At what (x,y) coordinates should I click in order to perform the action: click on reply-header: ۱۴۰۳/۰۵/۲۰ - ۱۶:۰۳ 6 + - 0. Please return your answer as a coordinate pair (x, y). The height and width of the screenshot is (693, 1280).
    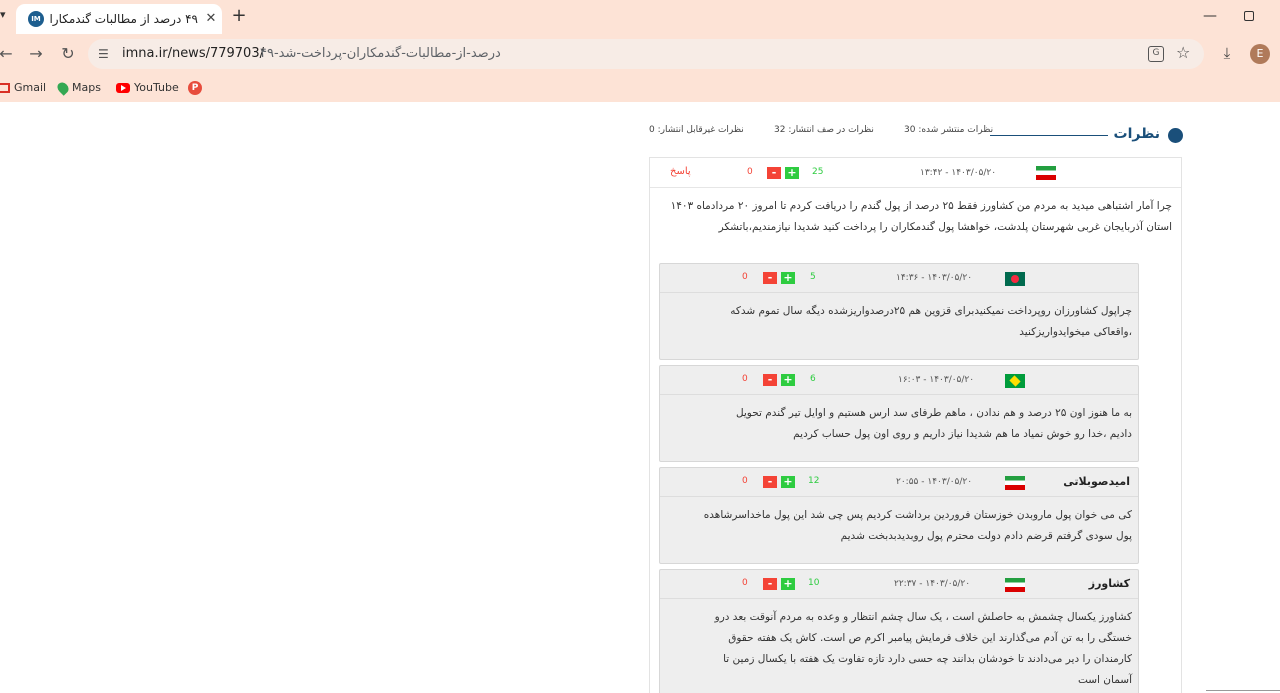
    Looking at the image, I should click on (899, 380).